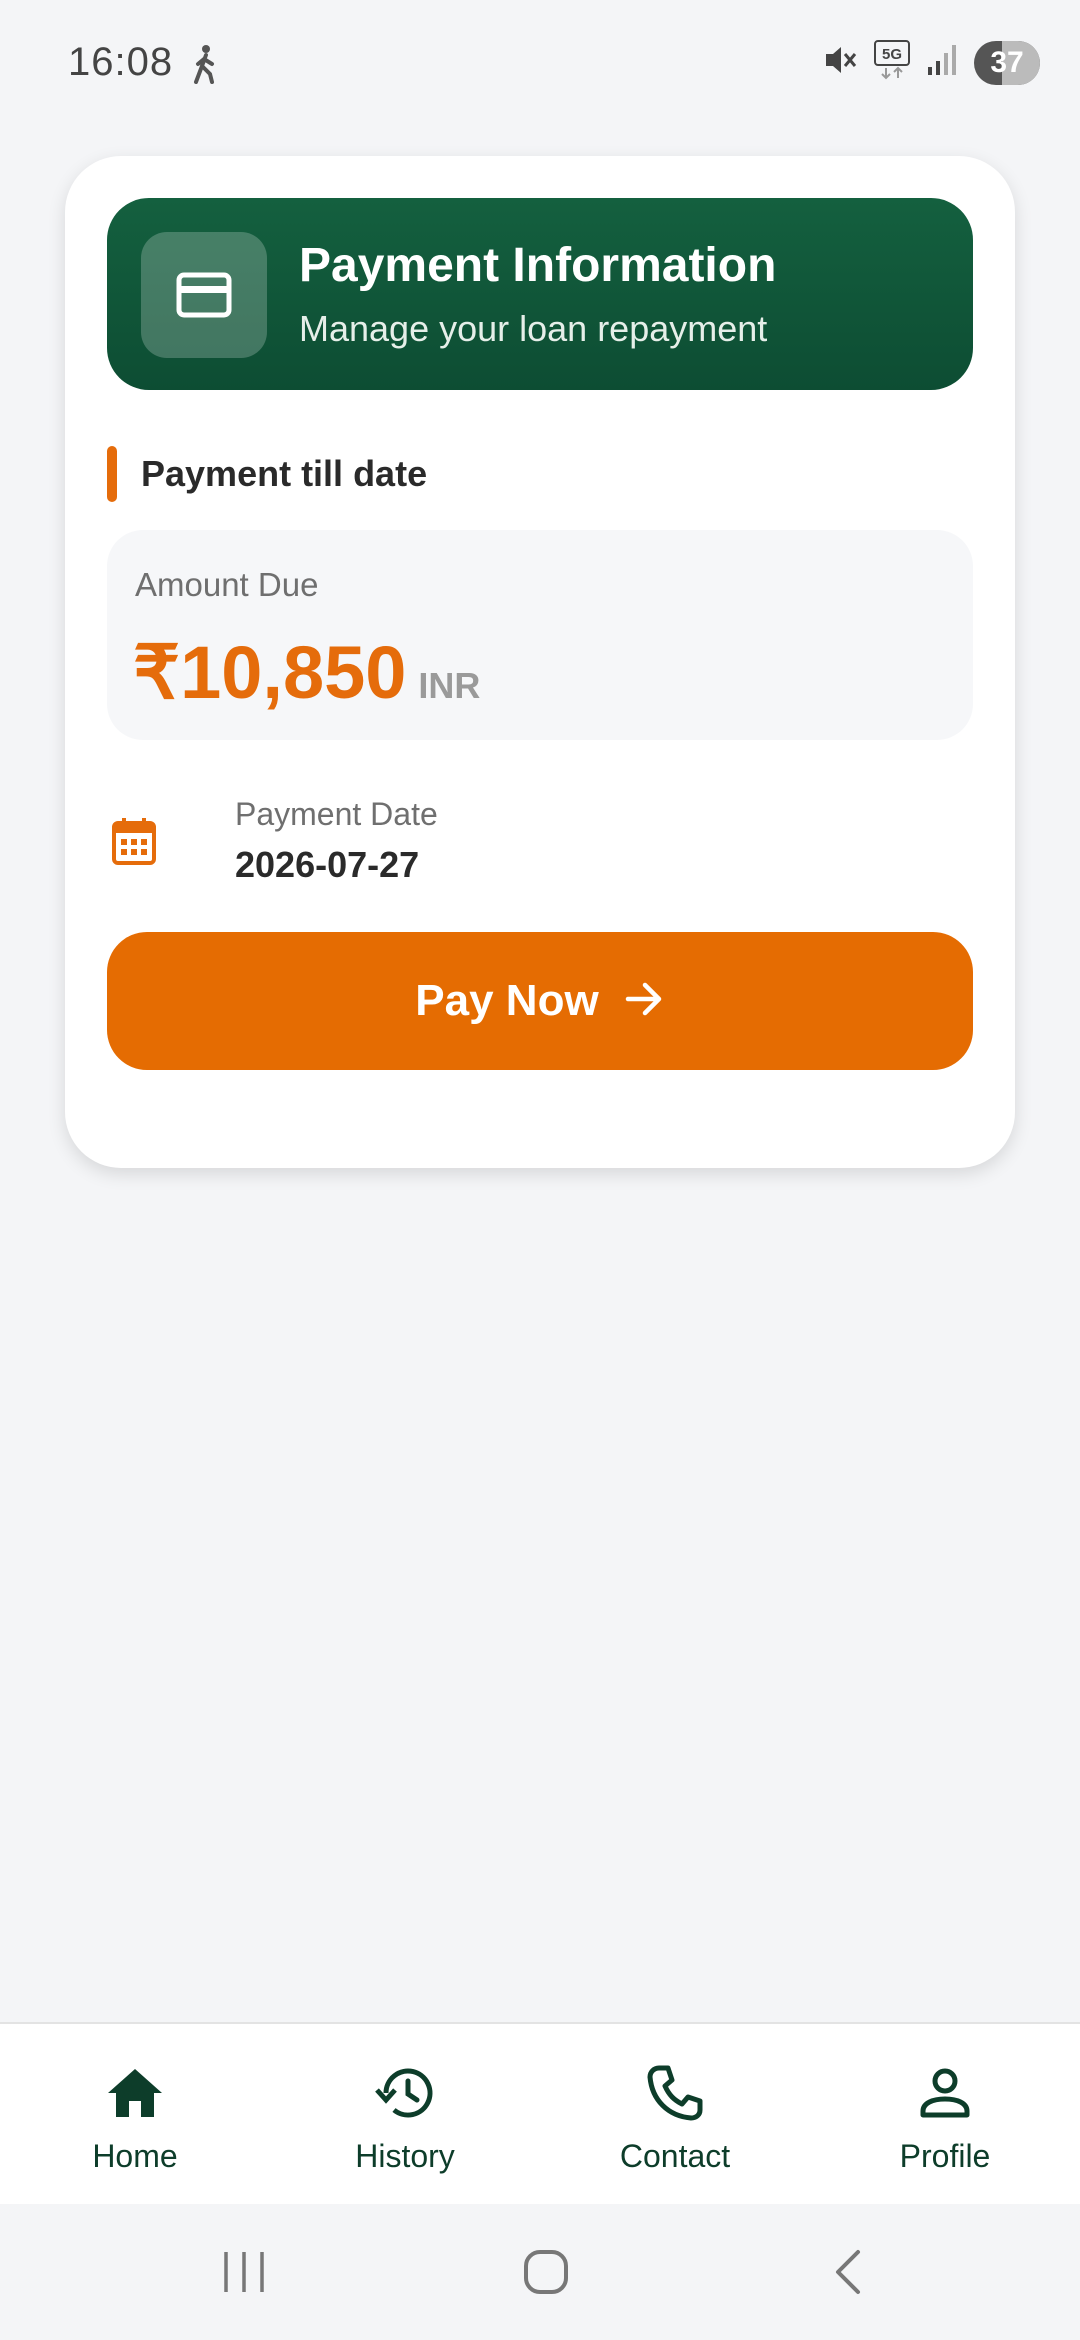 The height and width of the screenshot is (2340, 1080). What do you see at coordinates (327, 864) in the screenshot?
I see `payment-date-value: 2026-07-27` at bounding box center [327, 864].